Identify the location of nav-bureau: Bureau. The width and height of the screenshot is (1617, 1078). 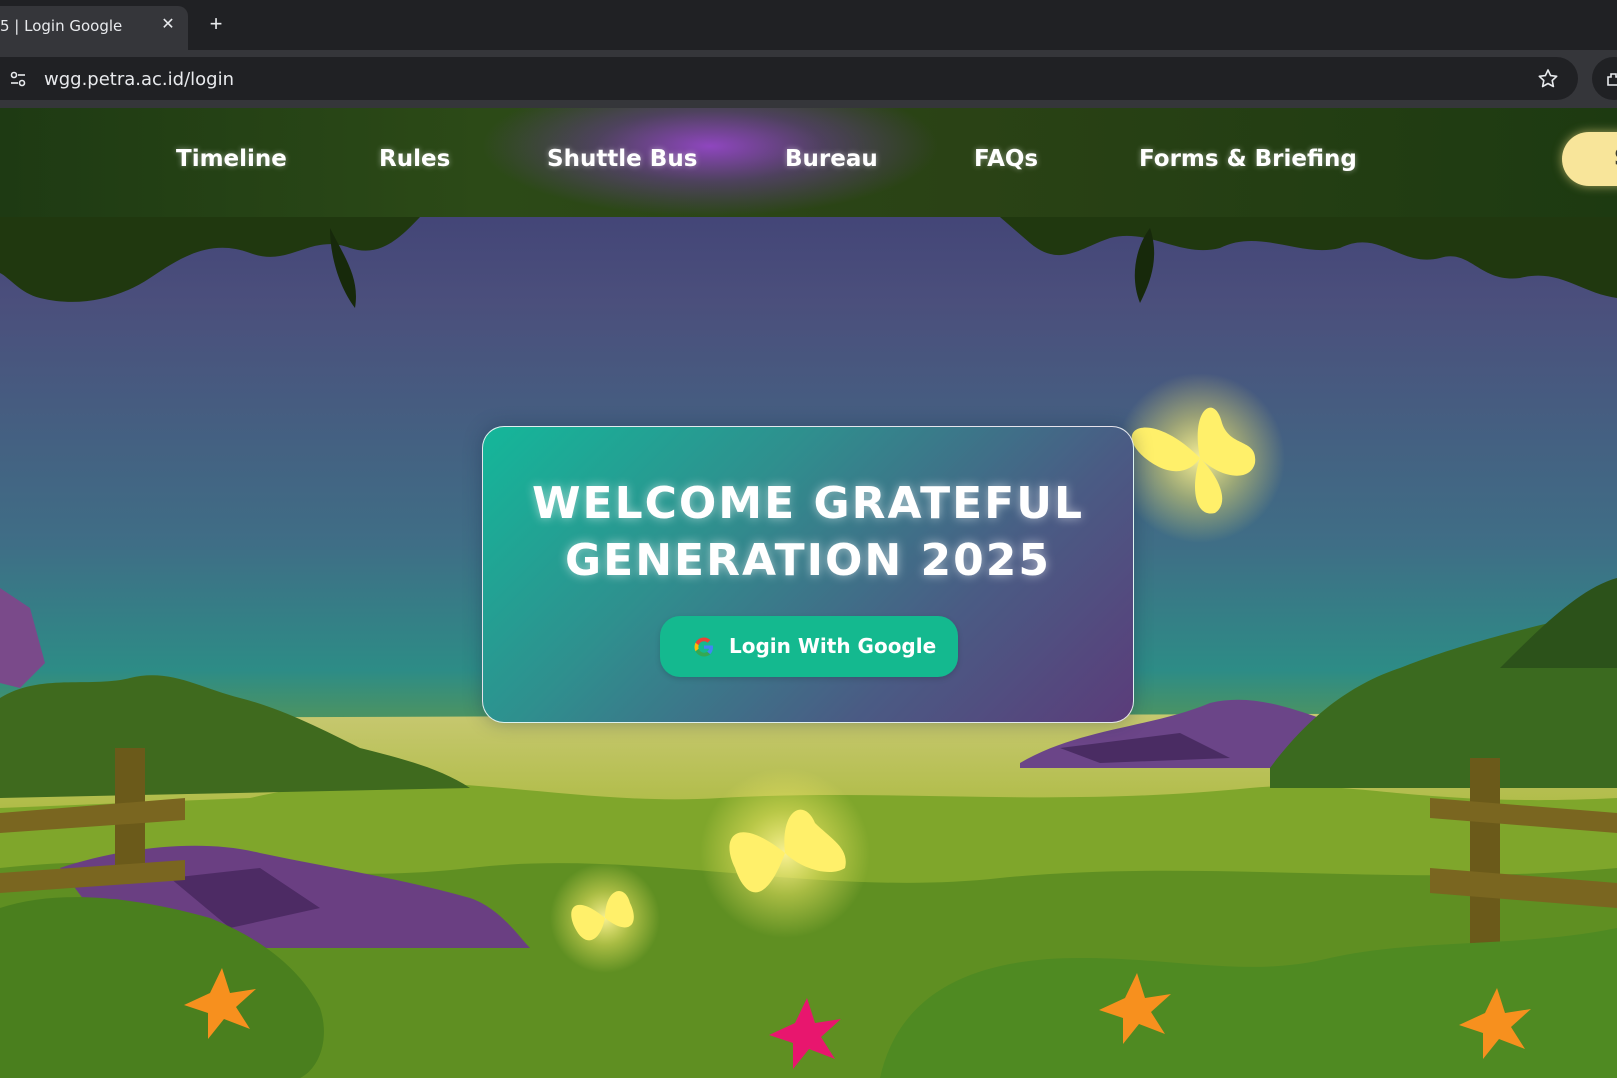
(831, 159).